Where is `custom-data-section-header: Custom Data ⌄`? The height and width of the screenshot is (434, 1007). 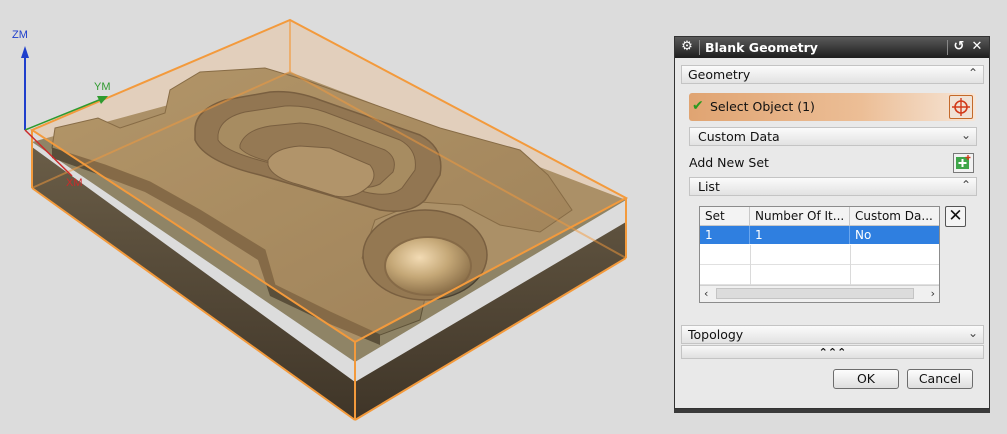 custom-data-section-header: Custom Data ⌄ is located at coordinates (833, 136).